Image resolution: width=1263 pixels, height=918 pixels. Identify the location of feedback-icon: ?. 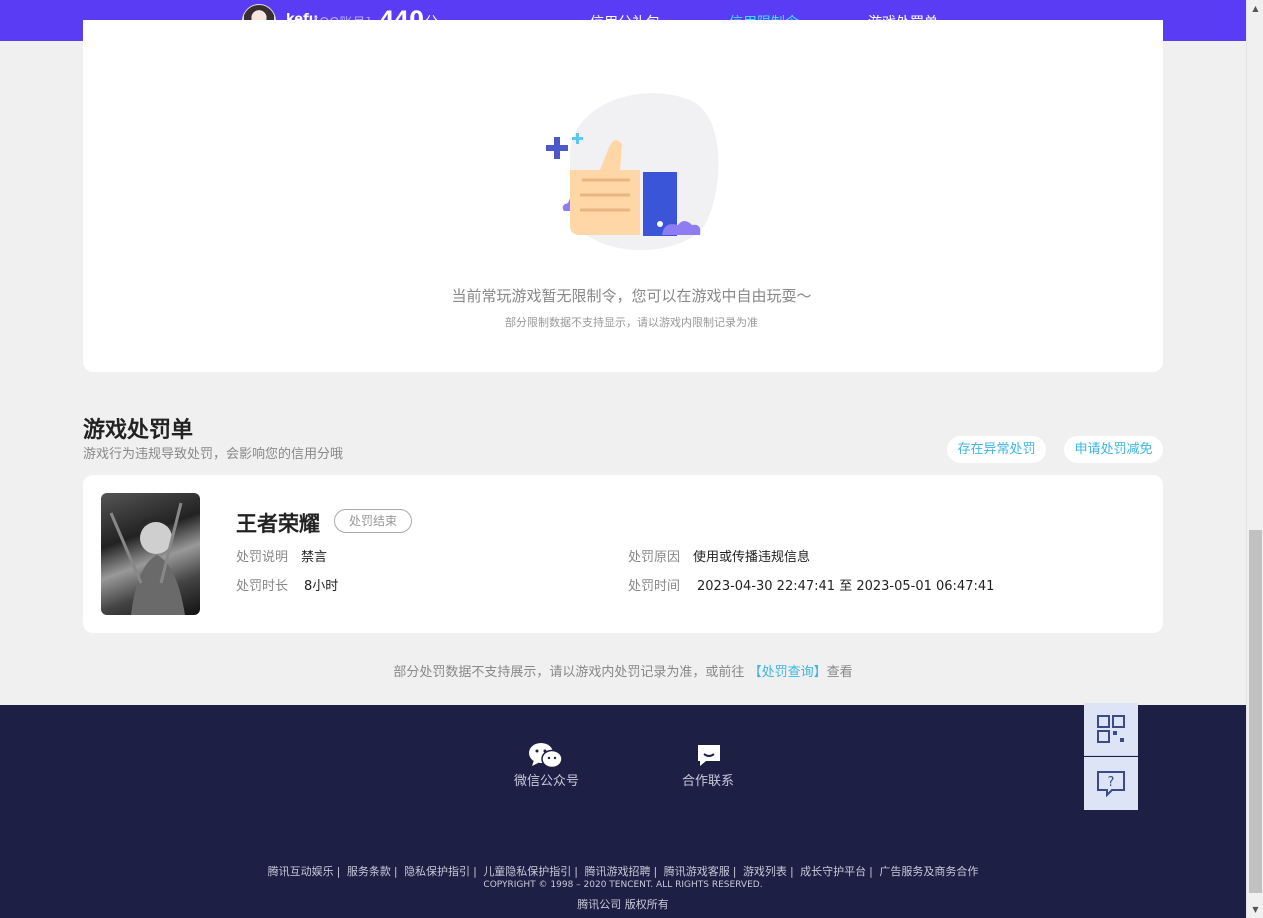
(1111, 783).